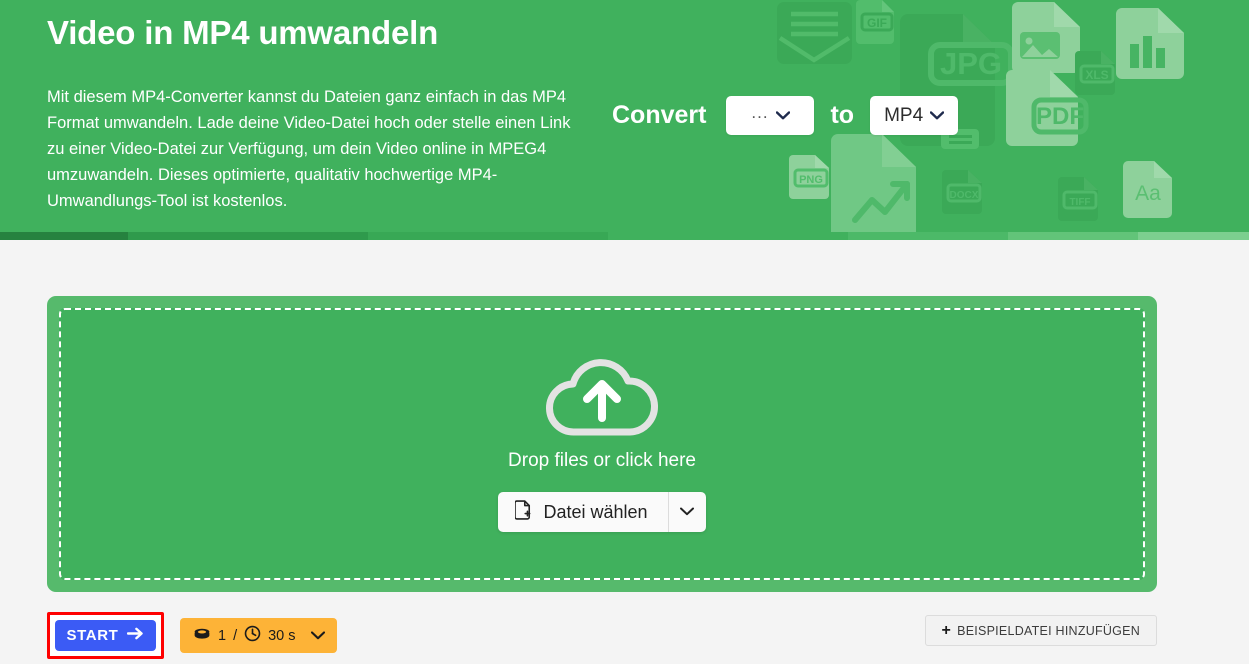 Image resolution: width=1249 pixels, height=664 pixels. I want to click on credits-duration: 30 s, so click(282, 635).